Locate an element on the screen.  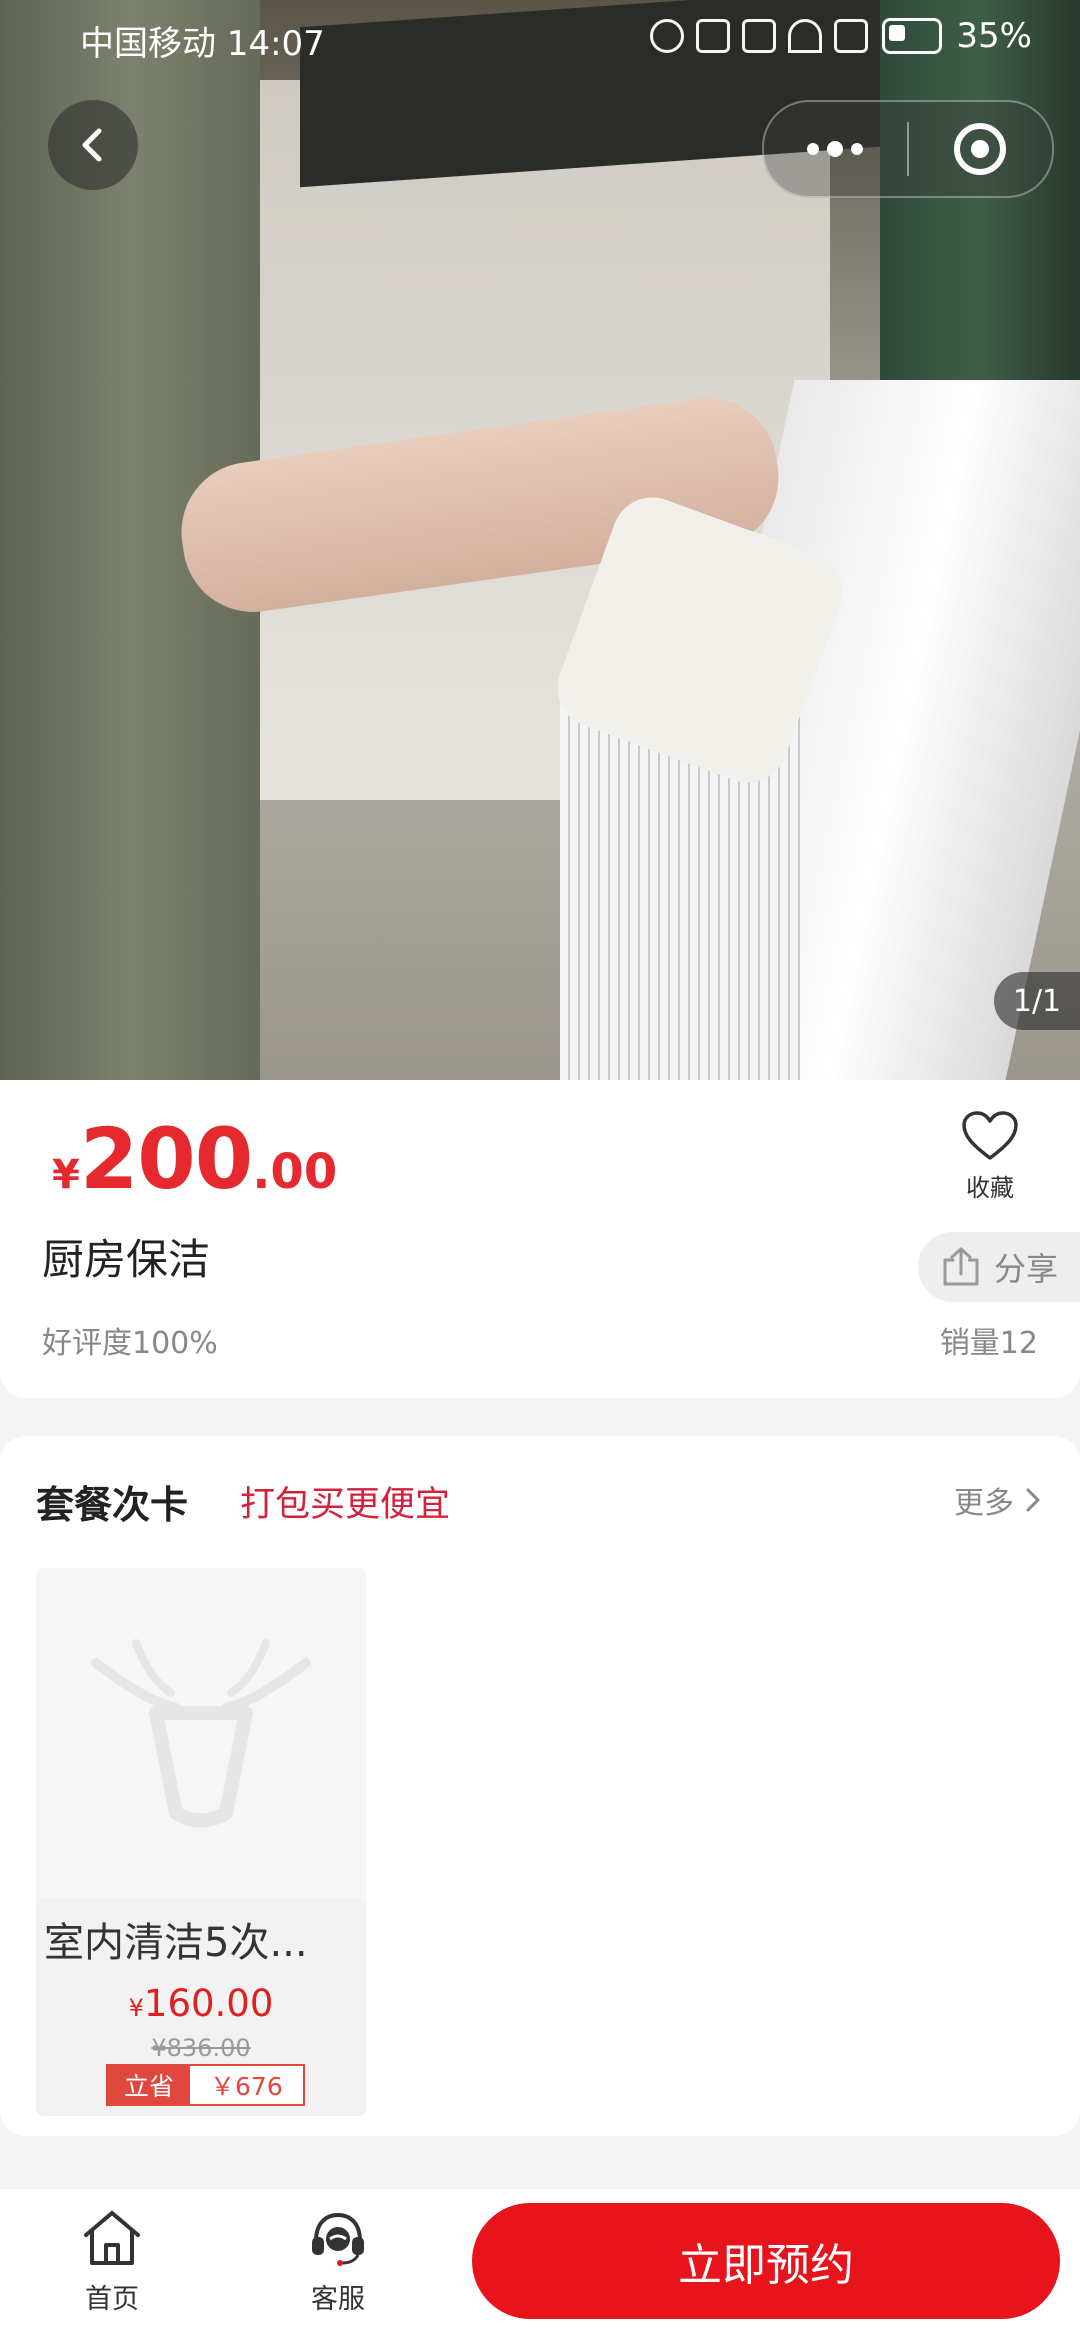
section-subtitle: 打包买更便宜 is located at coordinates (345, 1505).